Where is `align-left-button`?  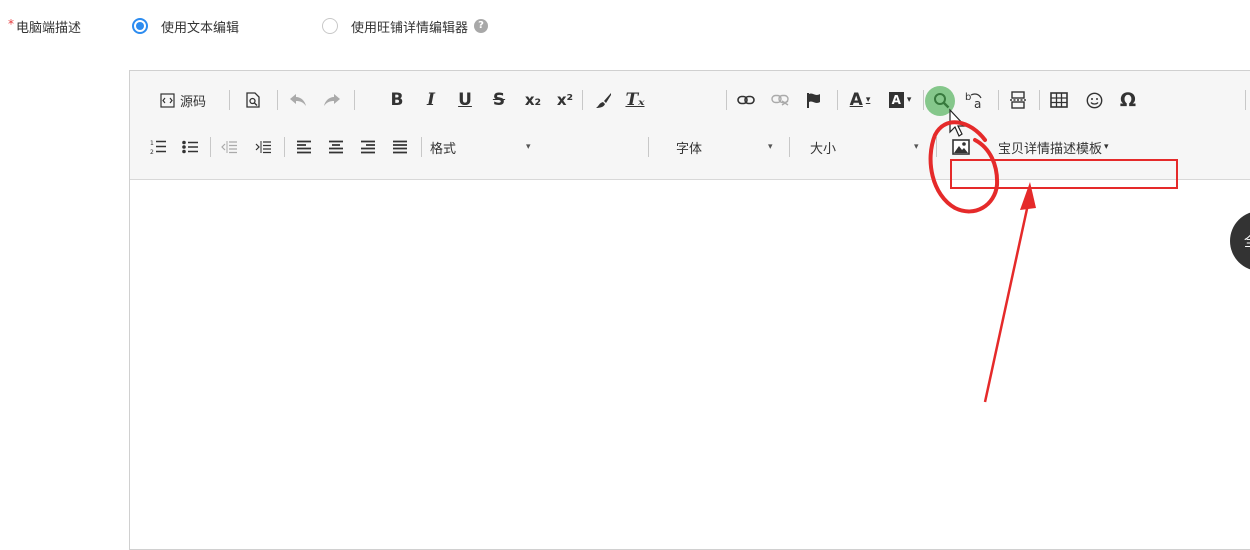 align-left-button is located at coordinates (304, 147).